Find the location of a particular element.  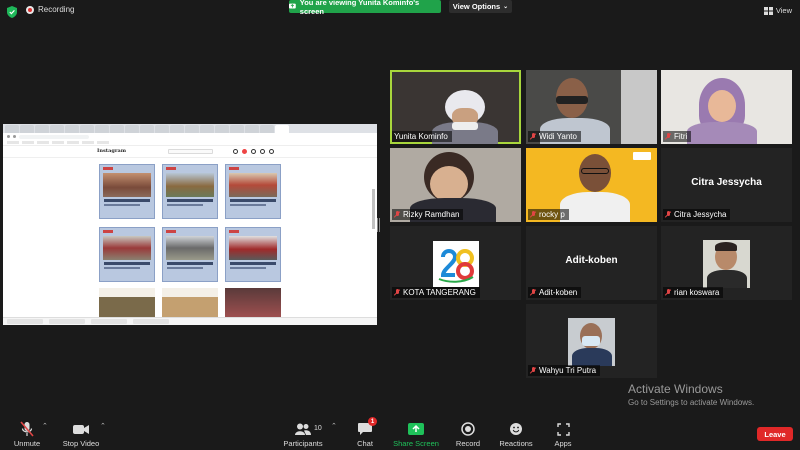

video-tile: rian koswara is located at coordinates (726, 263).